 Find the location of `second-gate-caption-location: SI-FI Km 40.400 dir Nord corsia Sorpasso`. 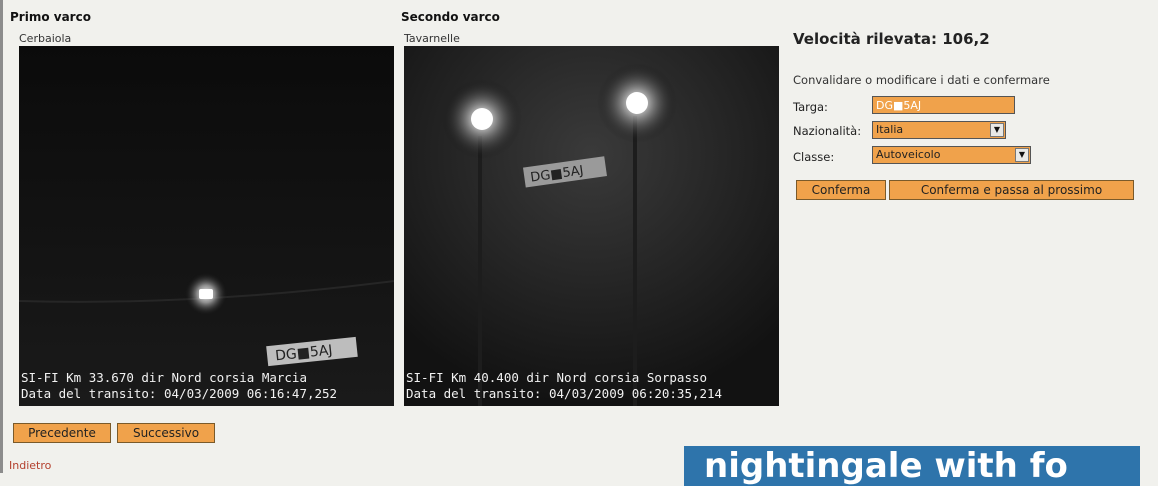

second-gate-caption-location: SI-FI Km 40.400 dir Nord corsia Sorpasso is located at coordinates (557, 377).